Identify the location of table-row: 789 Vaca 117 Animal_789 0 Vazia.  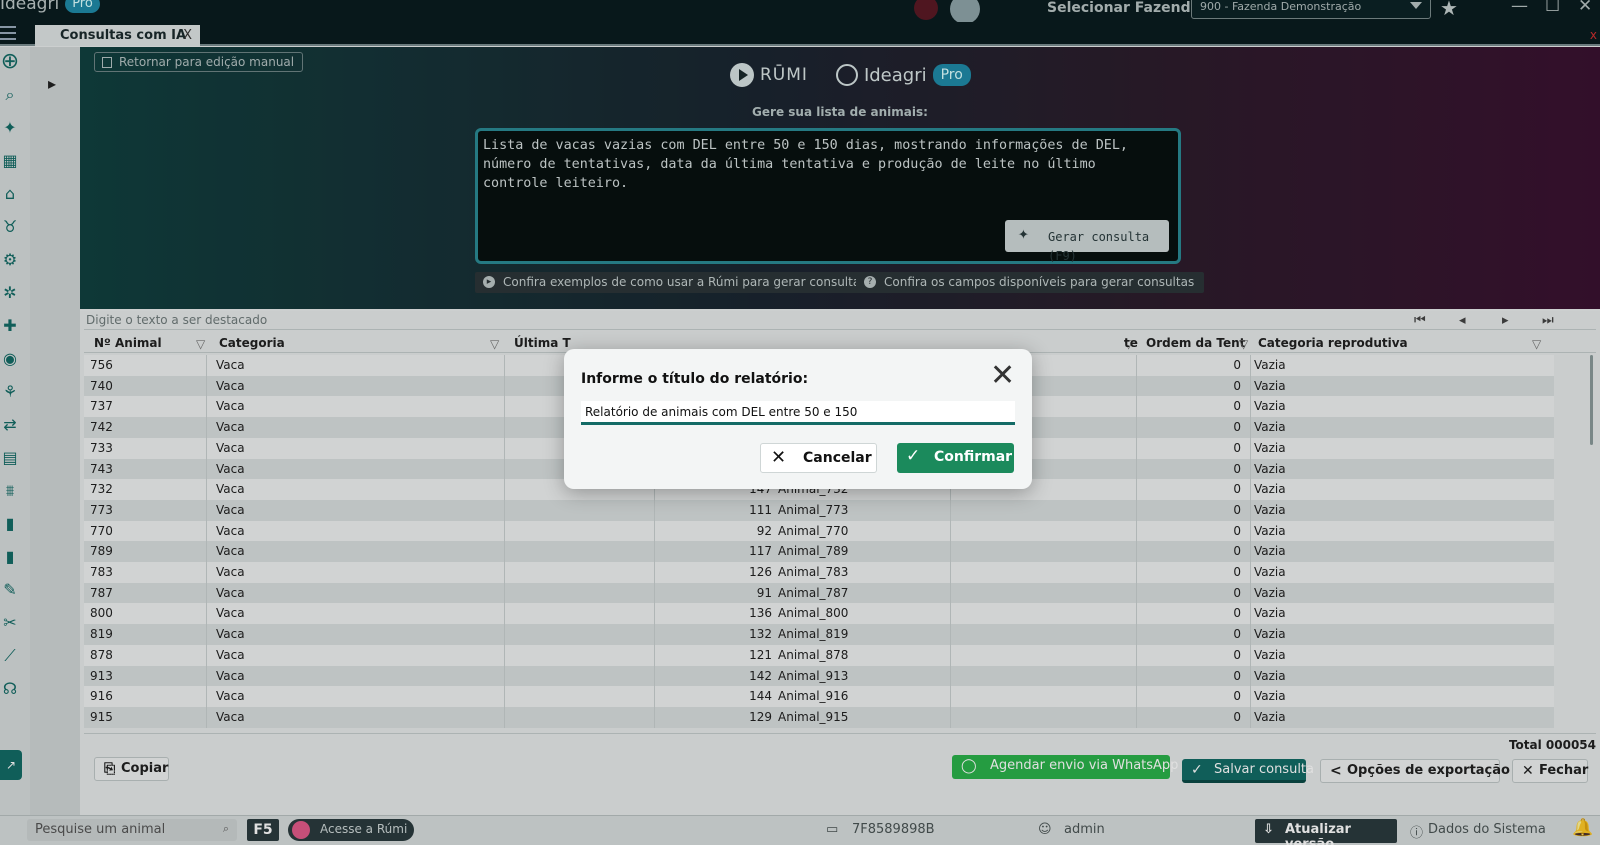
(819, 552).